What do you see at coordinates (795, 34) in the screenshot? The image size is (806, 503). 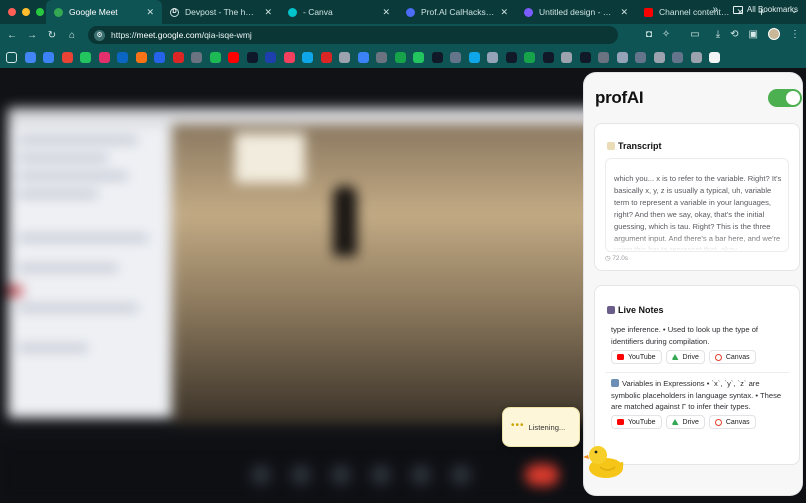 I see `browser-menu-kebab-icon: ⋮` at bounding box center [795, 34].